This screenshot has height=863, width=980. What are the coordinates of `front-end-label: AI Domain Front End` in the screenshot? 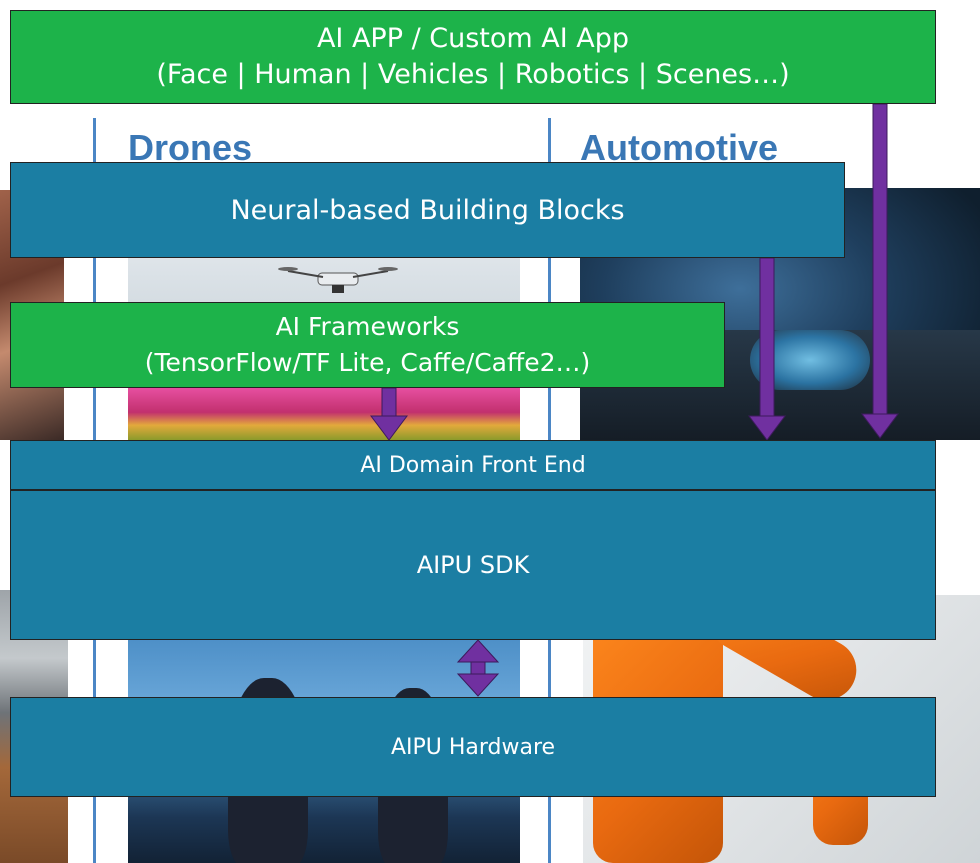 It's located at (473, 465).